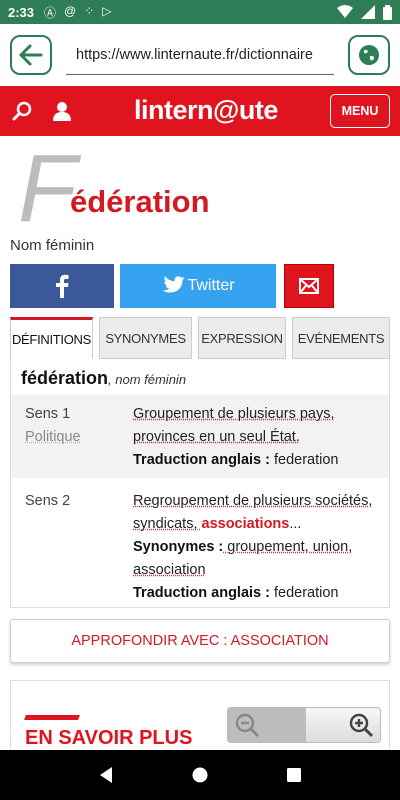 The height and width of the screenshot is (800, 400). Describe the element at coordinates (246, 524) in the screenshot. I see `associations-link: associations` at that location.